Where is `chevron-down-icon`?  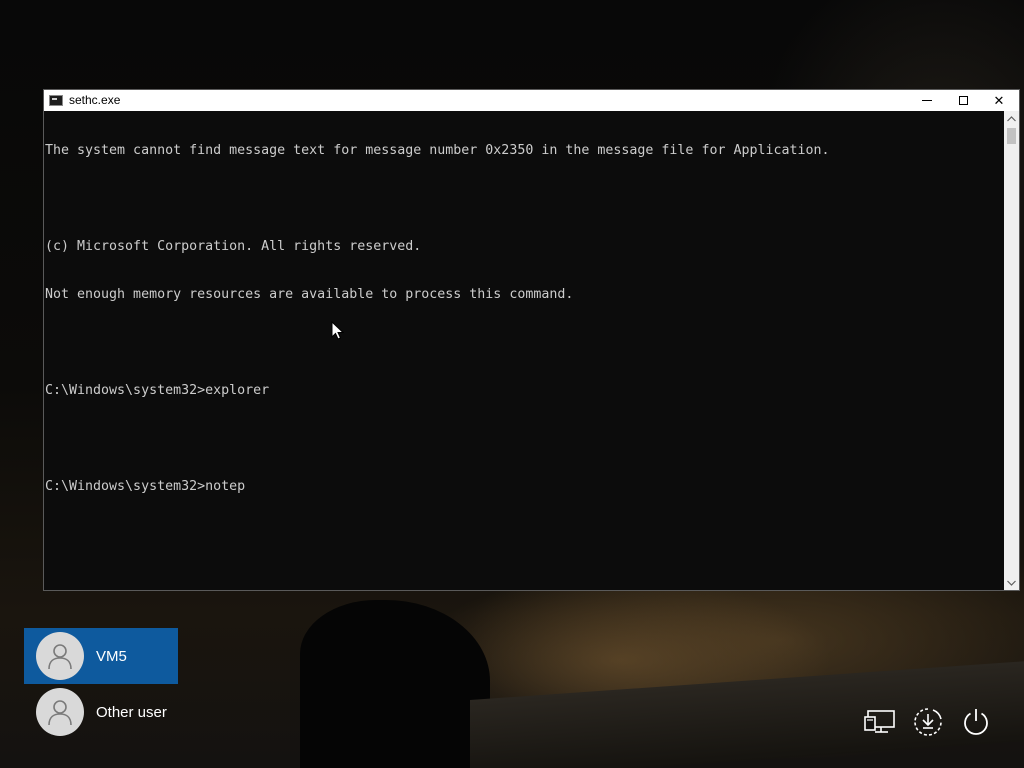
chevron-down-icon is located at coordinates (1011, 583).